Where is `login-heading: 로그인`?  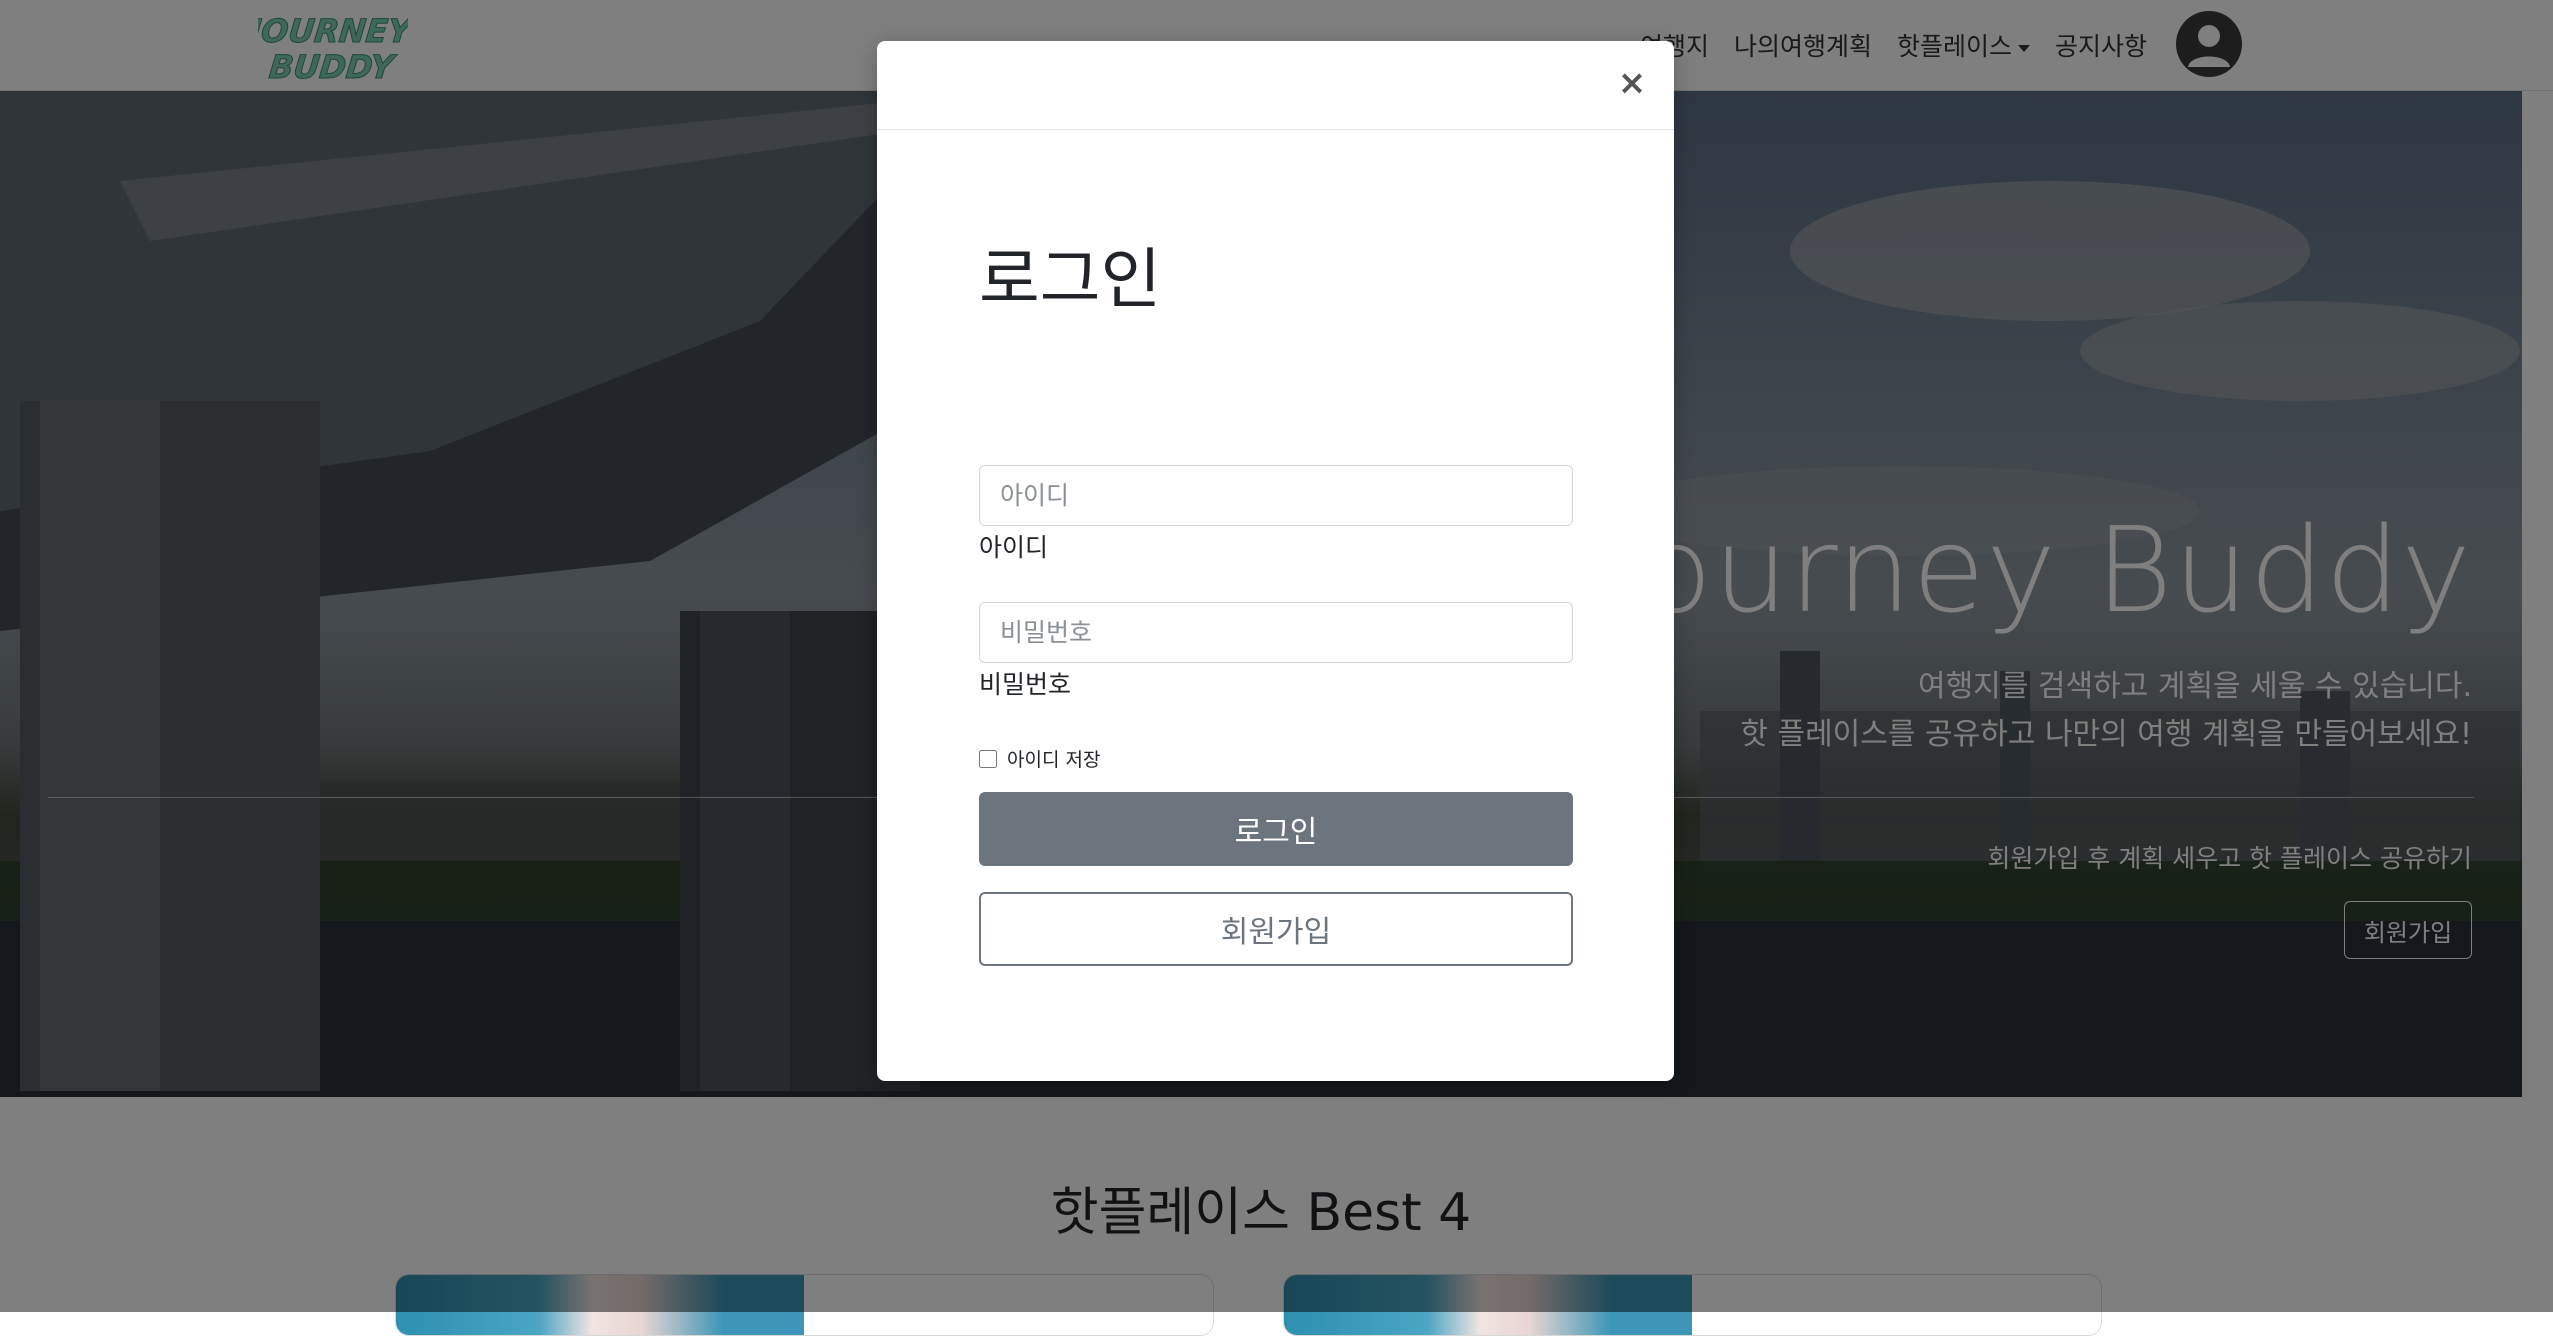 login-heading: 로그인 is located at coordinates (1070, 279).